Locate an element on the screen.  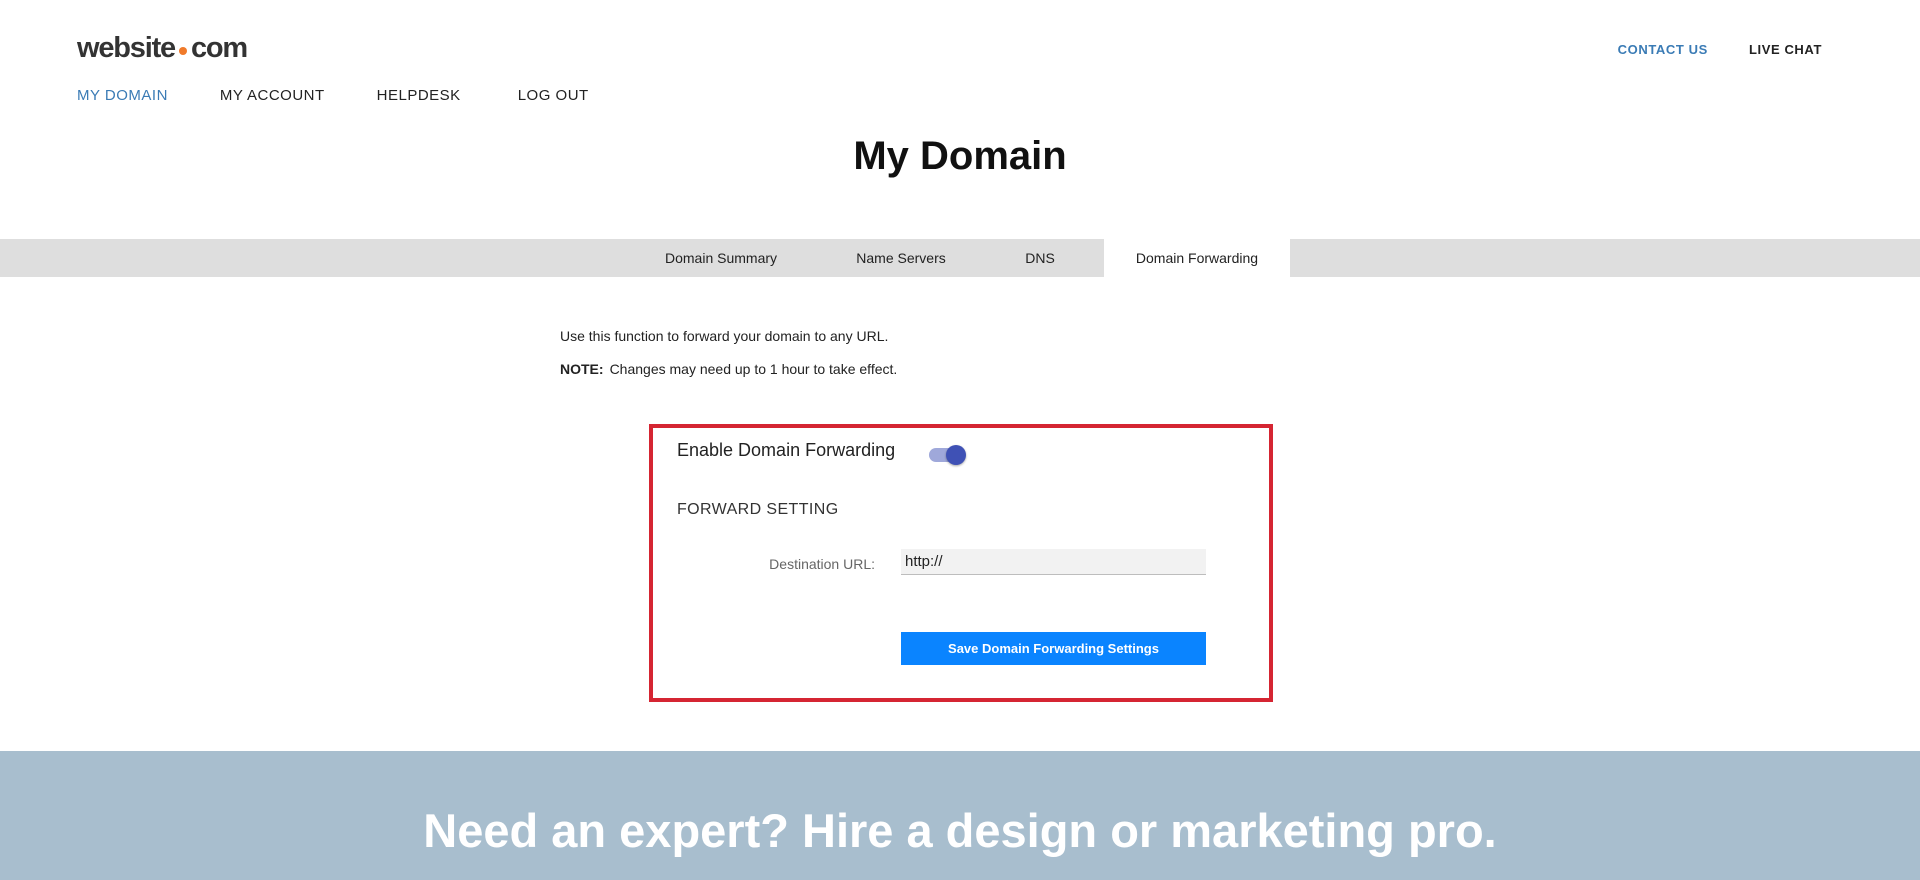
tab-dns: DNS is located at coordinates (1040, 258).